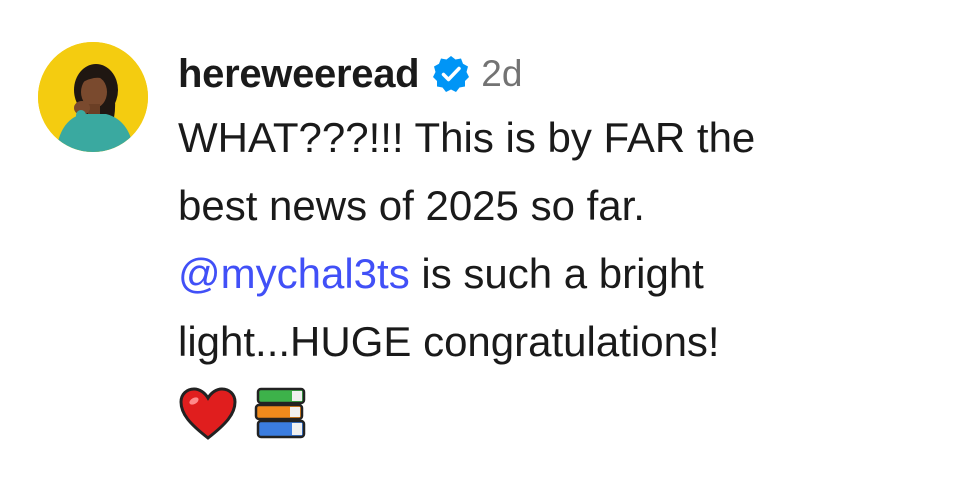 This screenshot has height=485, width=980. What do you see at coordinates (299, 74) in the screenshot?
I see `username-link: hereweeread` at bounding box center [299, 74].